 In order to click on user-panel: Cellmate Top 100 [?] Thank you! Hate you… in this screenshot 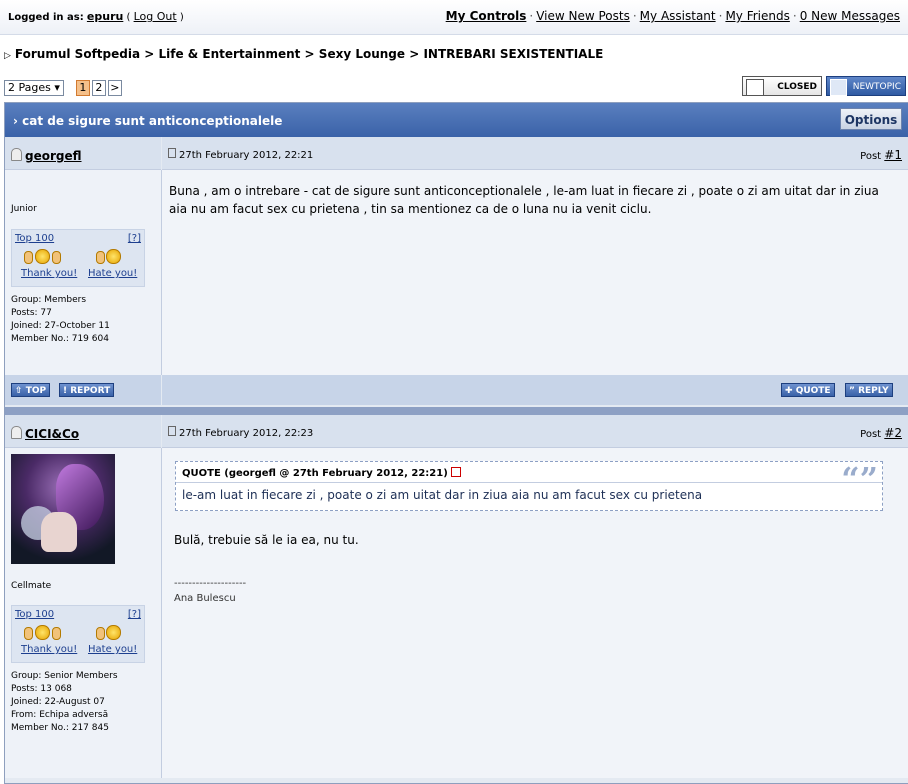, I will do `click(83, 613)`.